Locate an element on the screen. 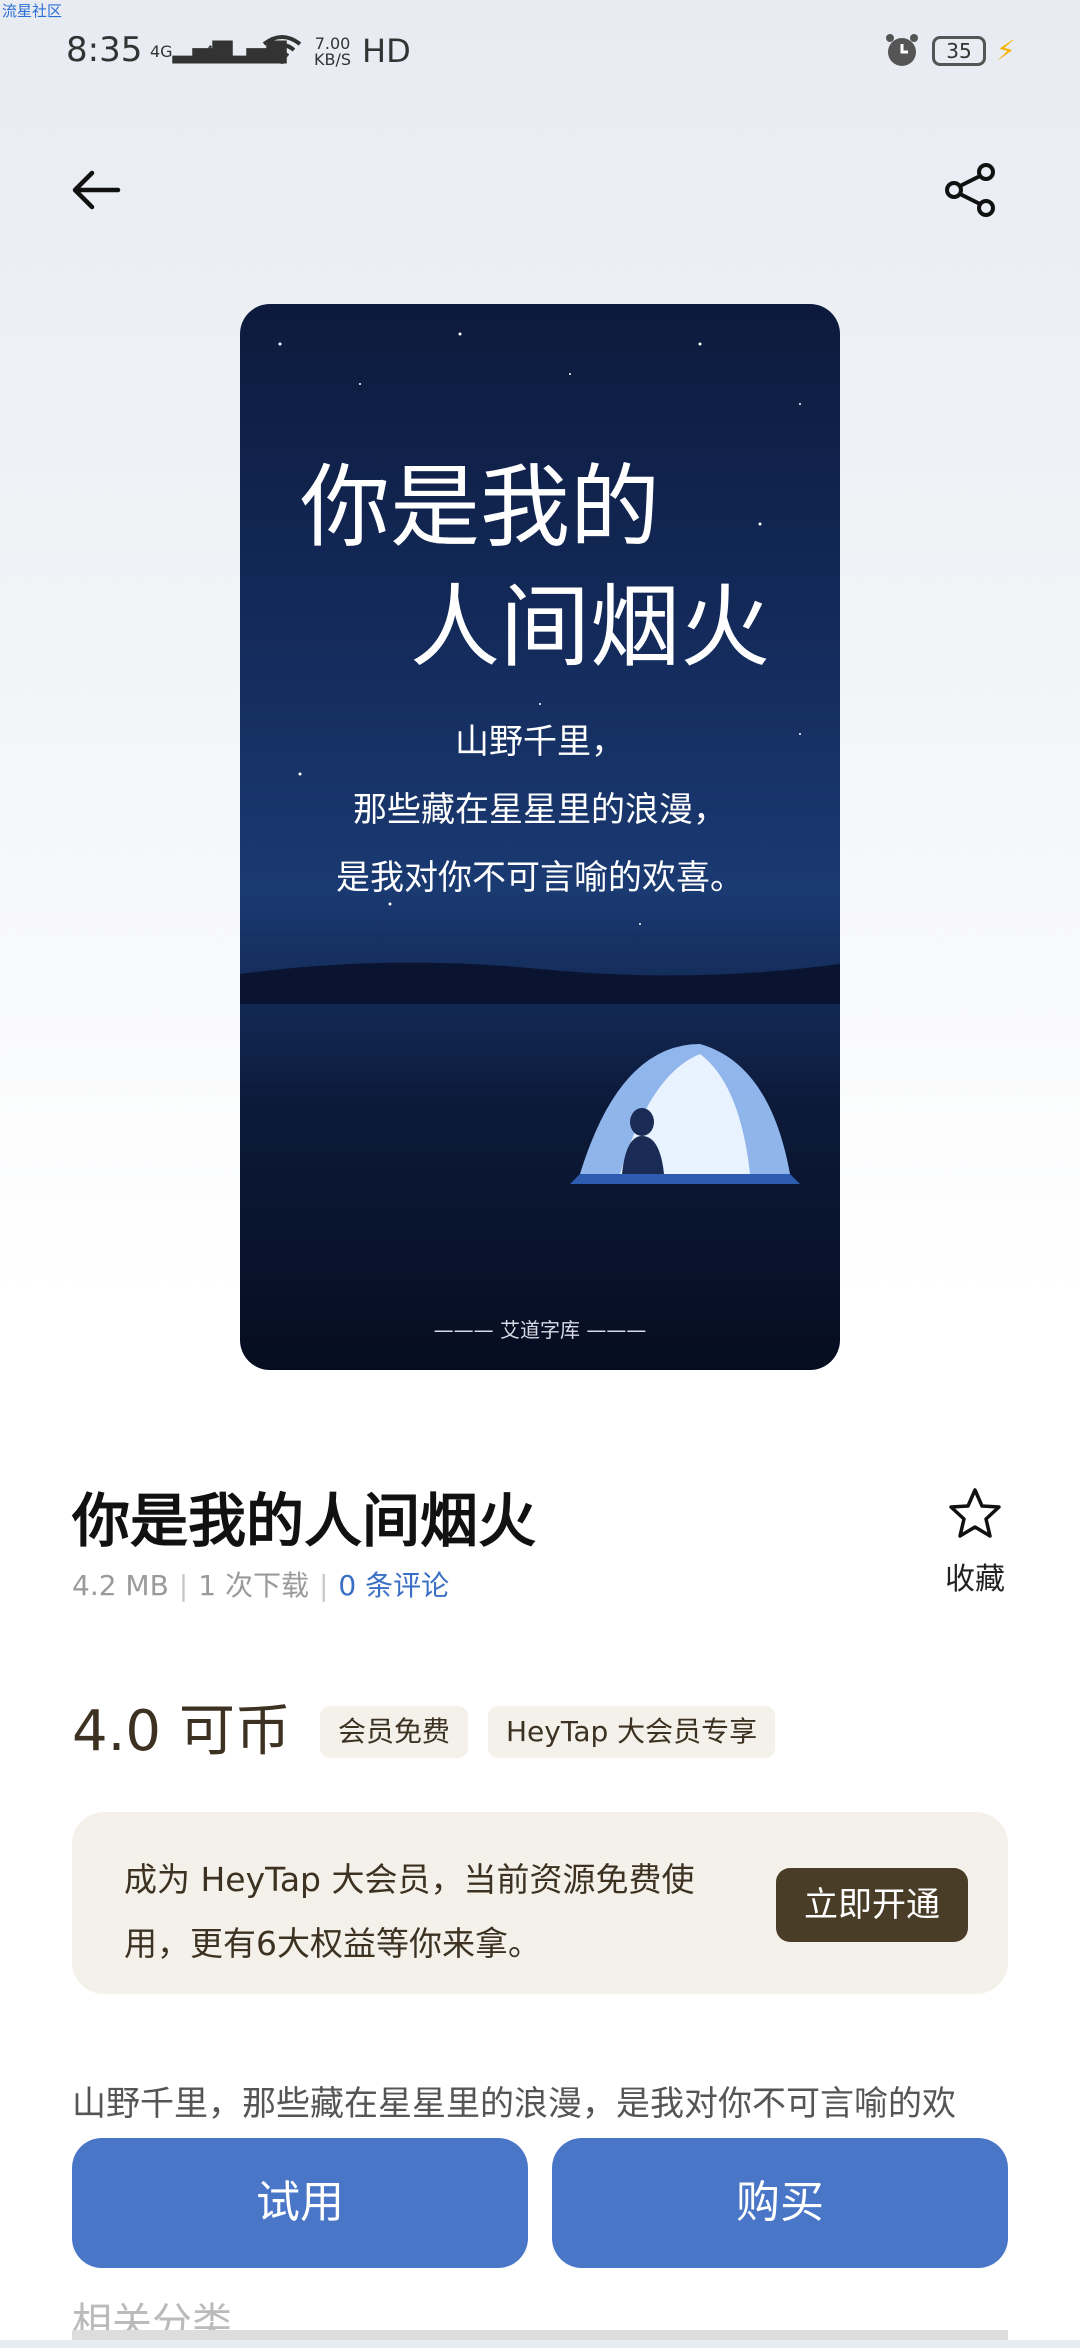  related-categories-strip is located at coordinates (540, 2335).